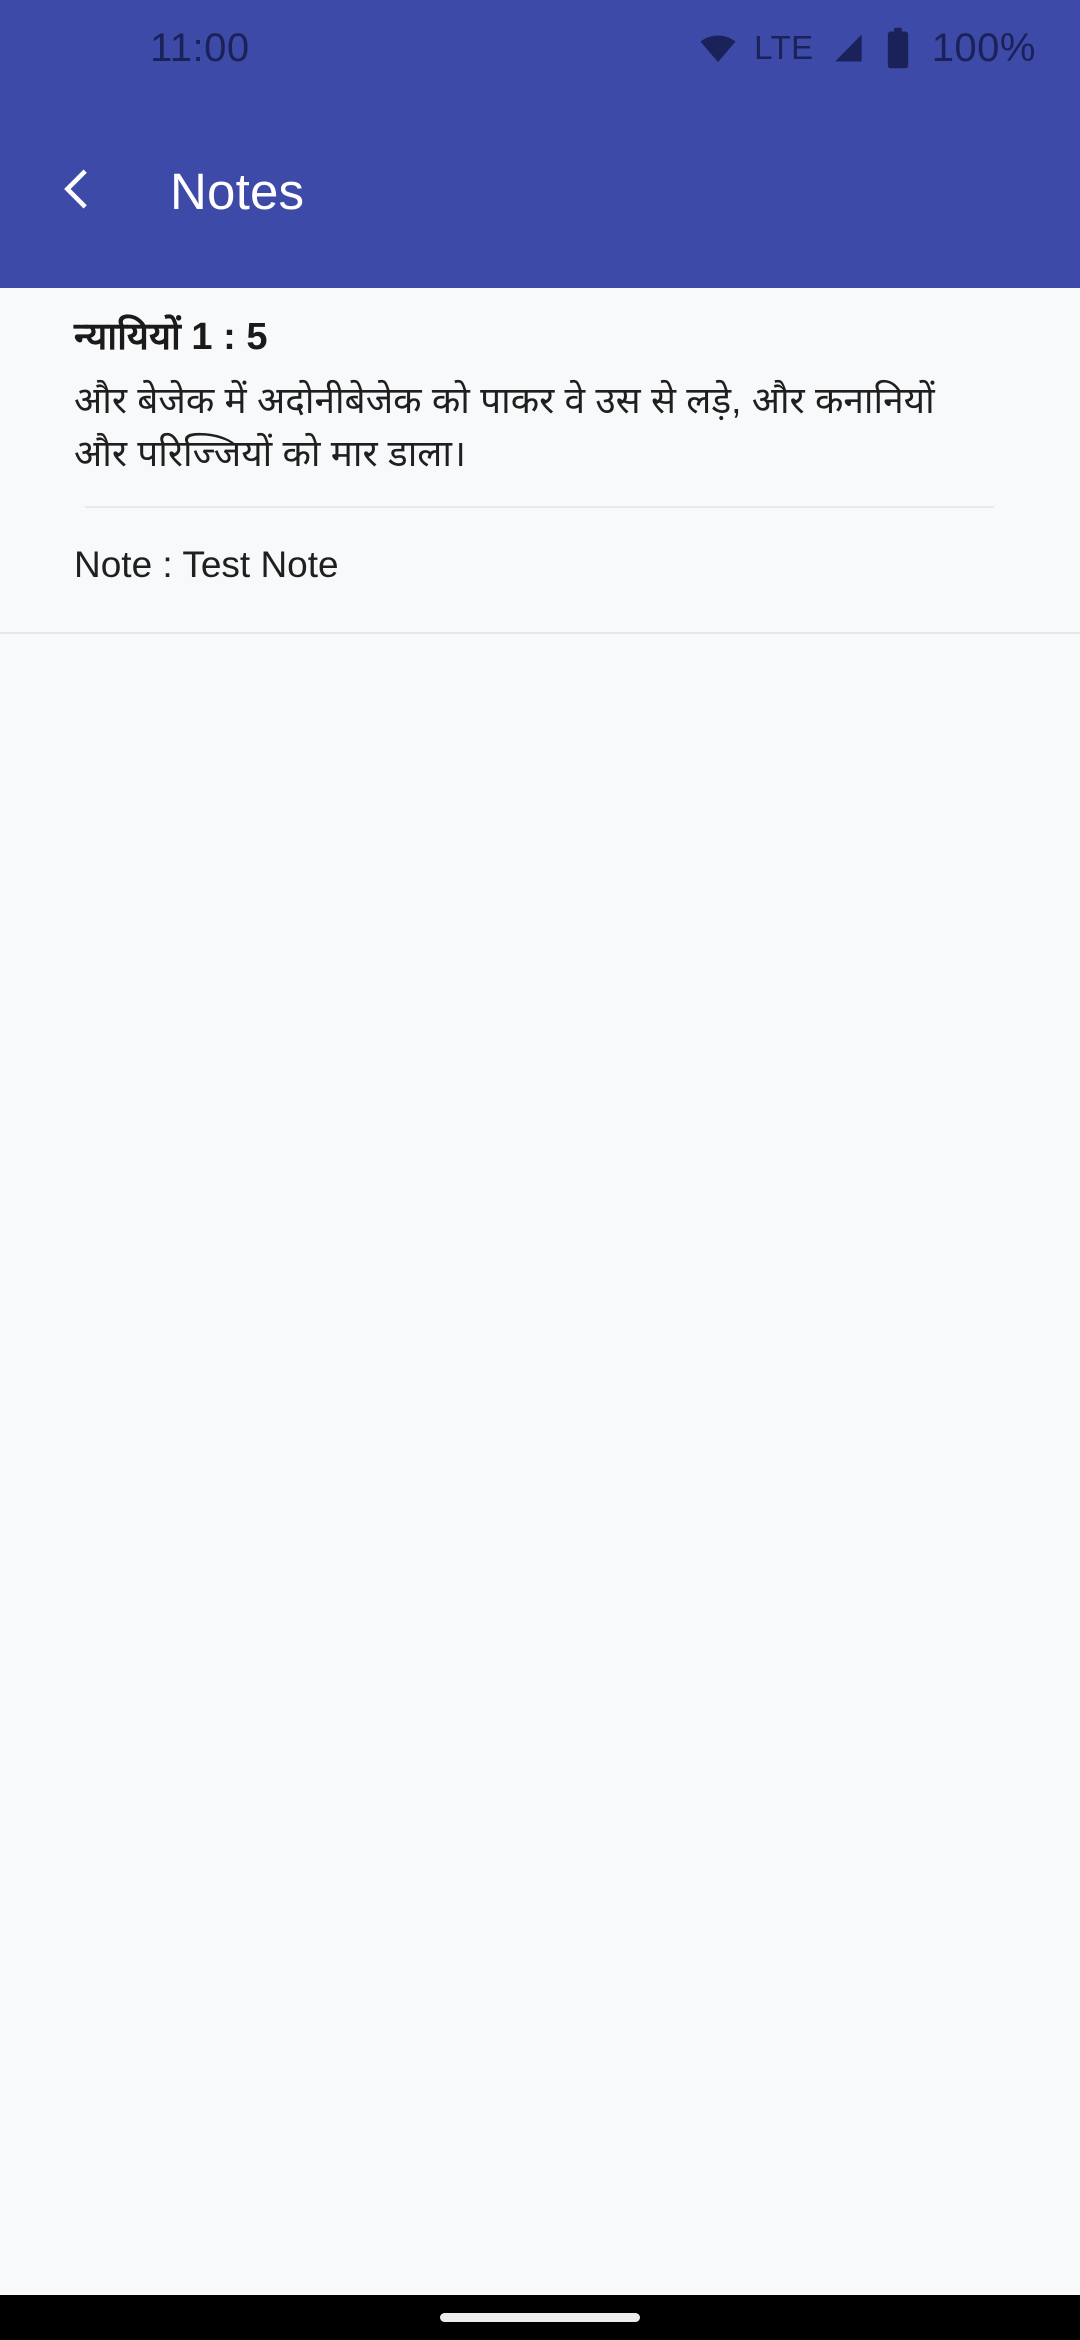 The image size is (1080, 2340). Describe the element at coordinates (171, 337) in the screenshot. I see `note-verse-reference: न्यायियों 1 : 5` at that location.